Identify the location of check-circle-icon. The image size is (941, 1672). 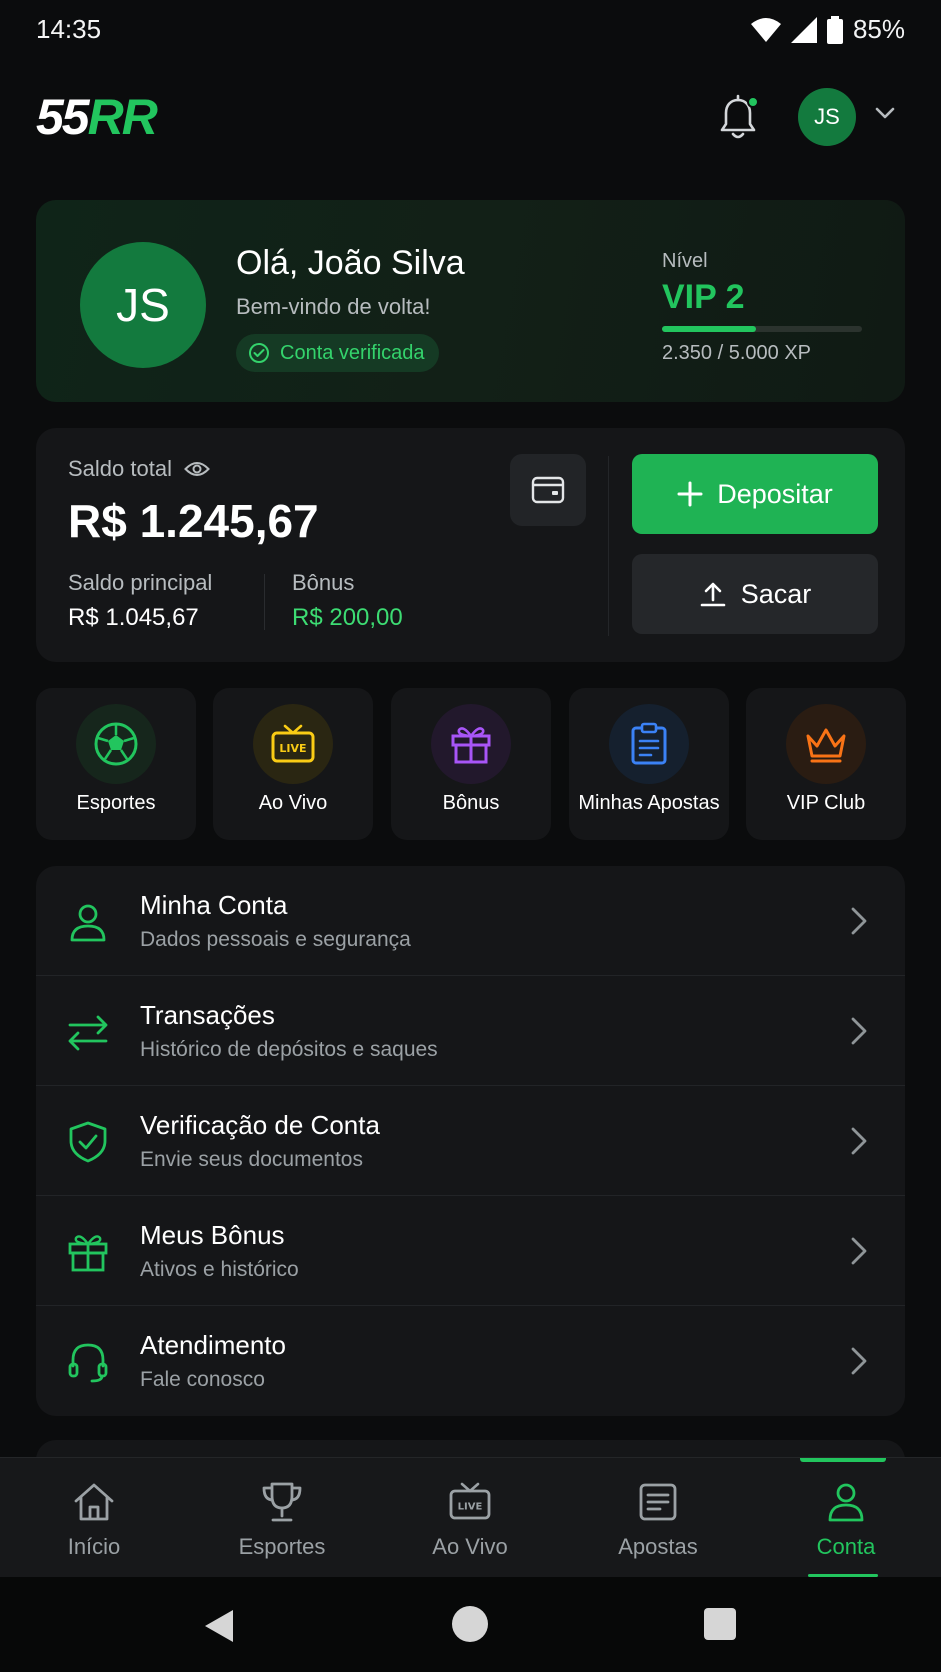
(259, 353).